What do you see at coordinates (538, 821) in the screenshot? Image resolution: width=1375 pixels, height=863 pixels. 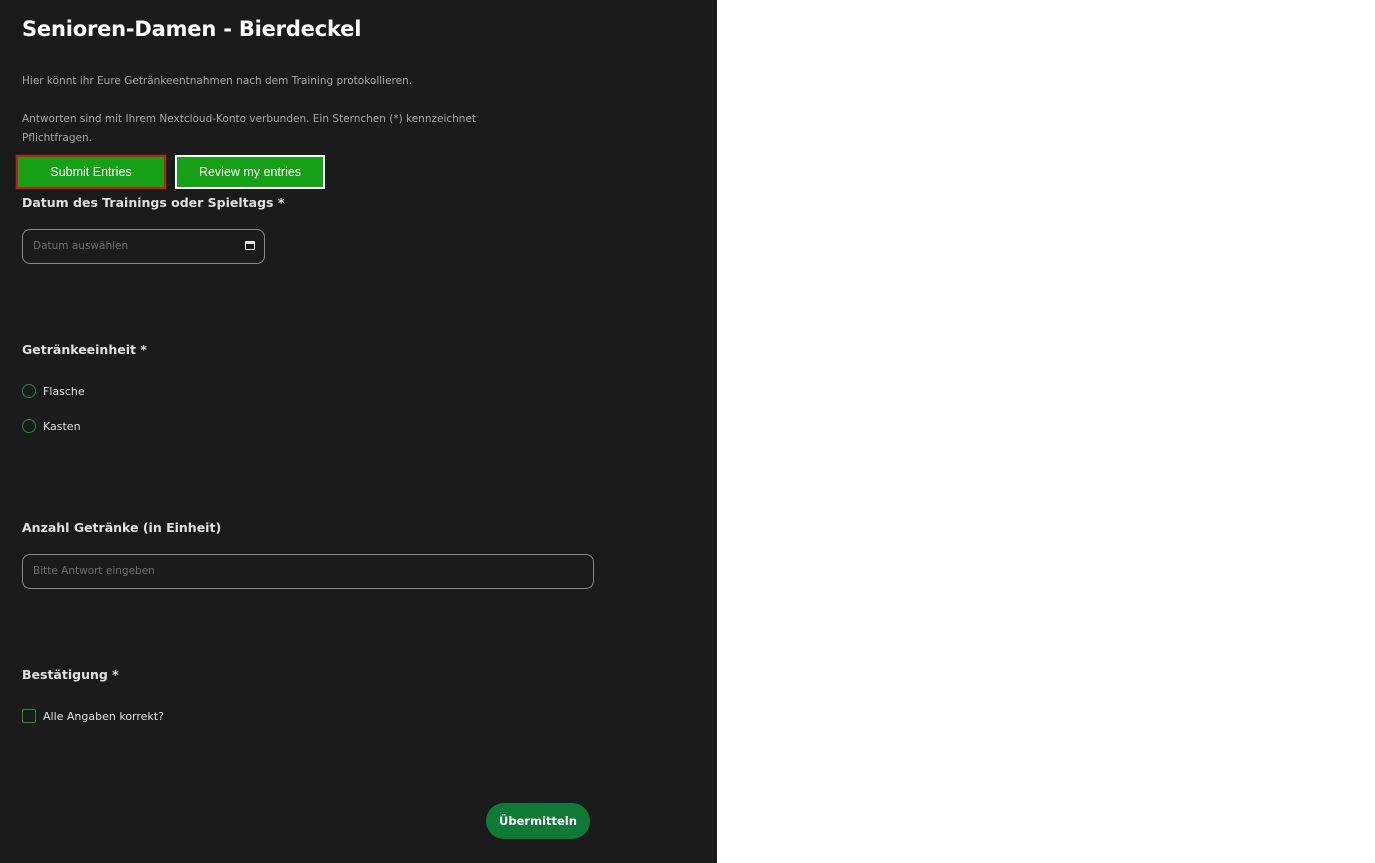 I see `submit-form-button: Übermitteln` at bounding box center [538, 821].